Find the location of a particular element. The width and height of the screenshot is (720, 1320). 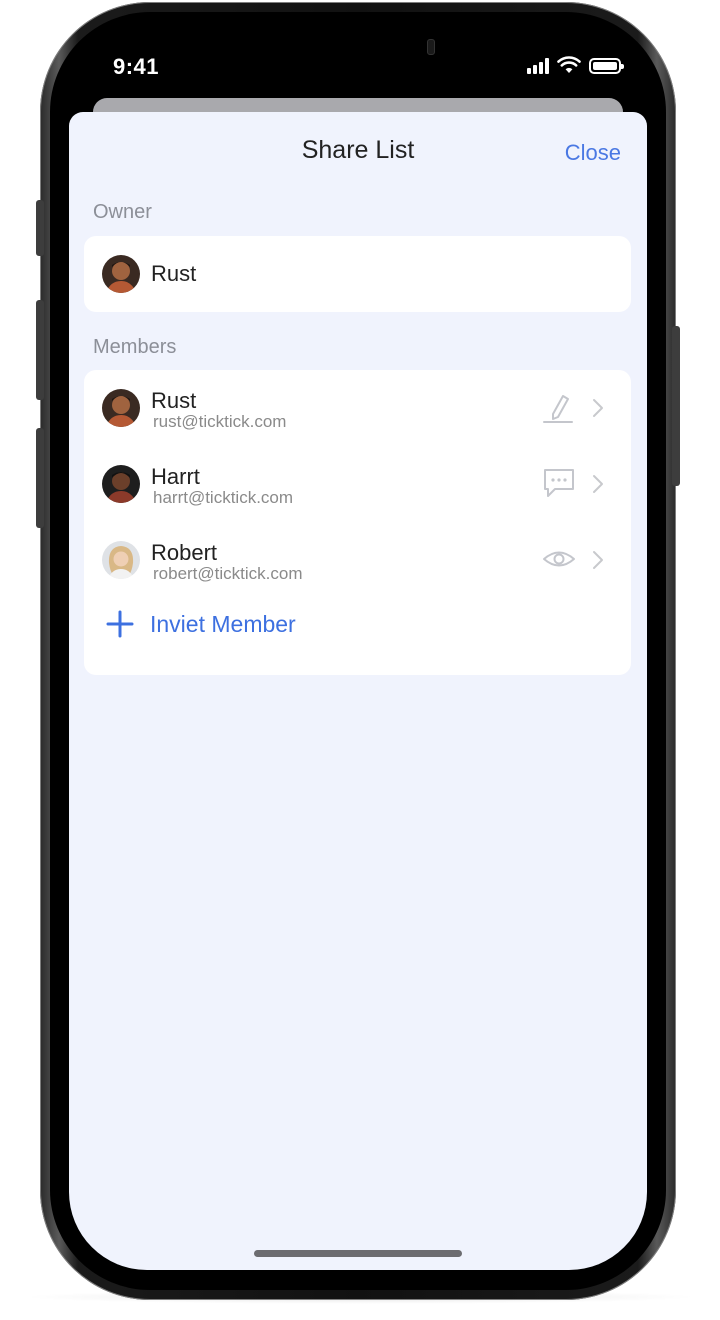

invite-member-label: Inviet Member is located at coordinates (223, 623).